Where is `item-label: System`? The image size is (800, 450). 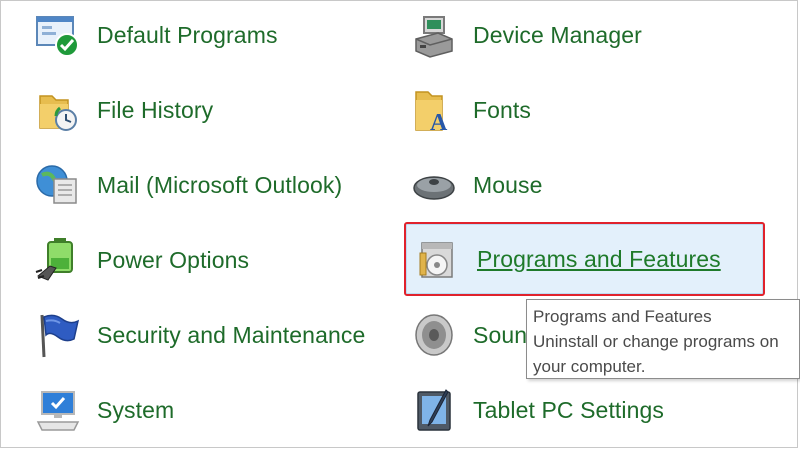
item-label: System is located at coordinates (136, 409).